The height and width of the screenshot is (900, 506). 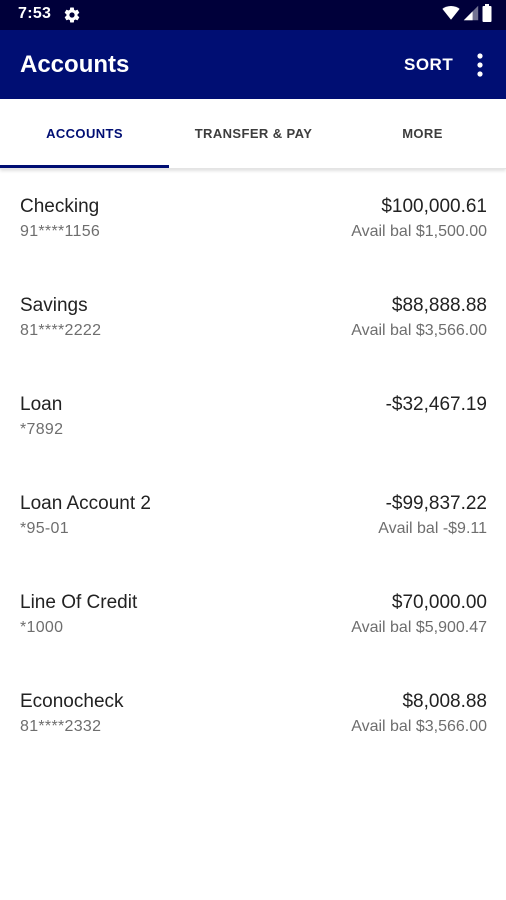 I want to click on account-number: 81****2332, so click(x=61, y=726).